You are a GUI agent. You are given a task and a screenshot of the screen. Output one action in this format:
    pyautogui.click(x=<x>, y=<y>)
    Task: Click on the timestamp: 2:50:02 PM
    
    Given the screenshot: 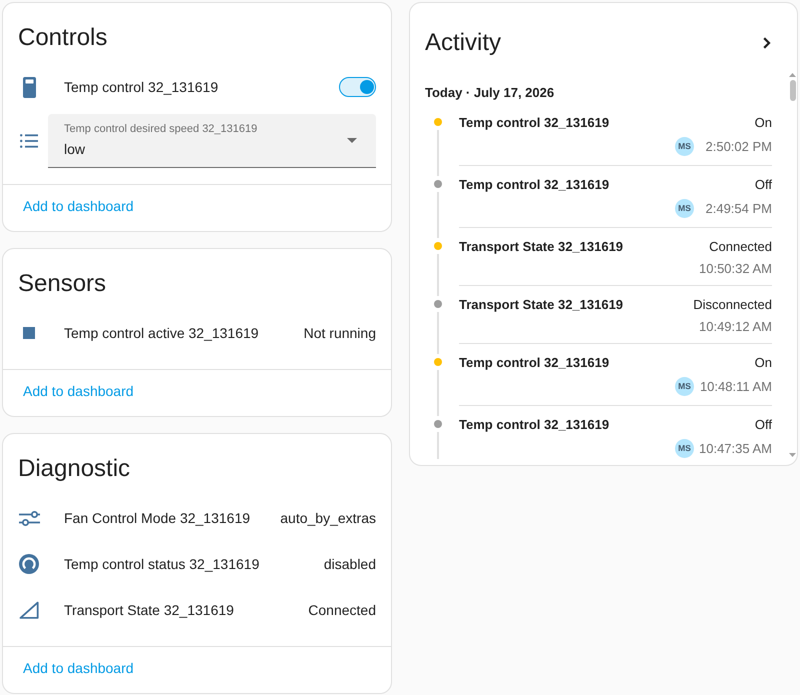 What is the action you would take?
    pyautogui.click(x=738, y=146)
    